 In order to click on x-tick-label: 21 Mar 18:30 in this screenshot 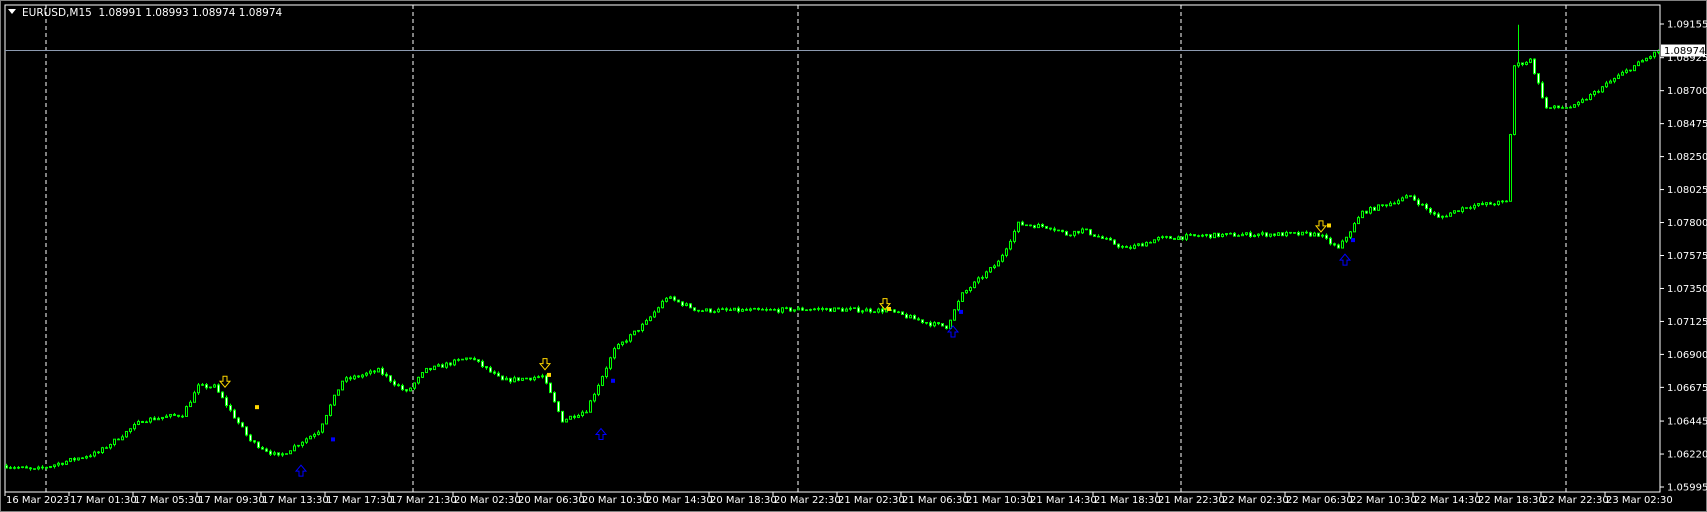, I will do `click(1127, 500)`.